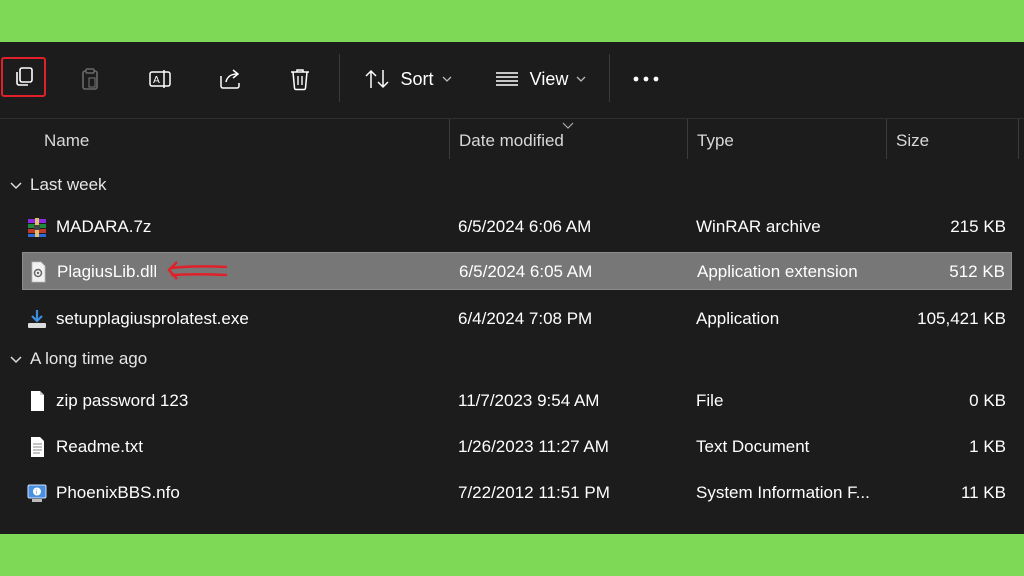  I want to click on system-info-icon: i, so click(37, 493).